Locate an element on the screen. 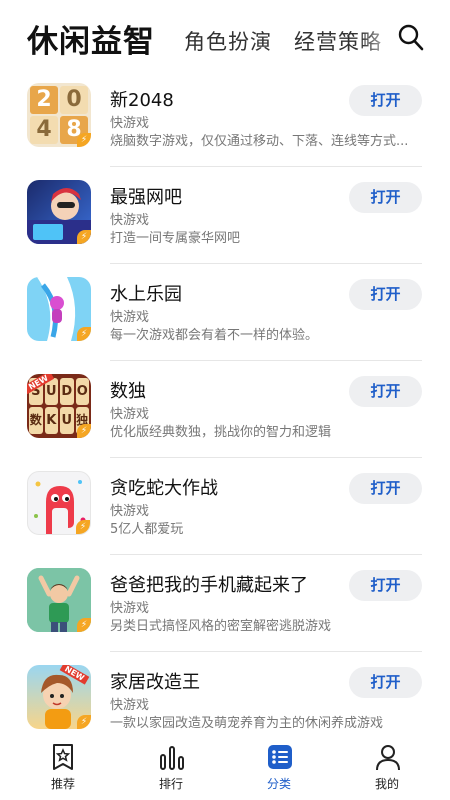  home-girl-icon: NEW ⚡ is located at coordinates (59, 697).